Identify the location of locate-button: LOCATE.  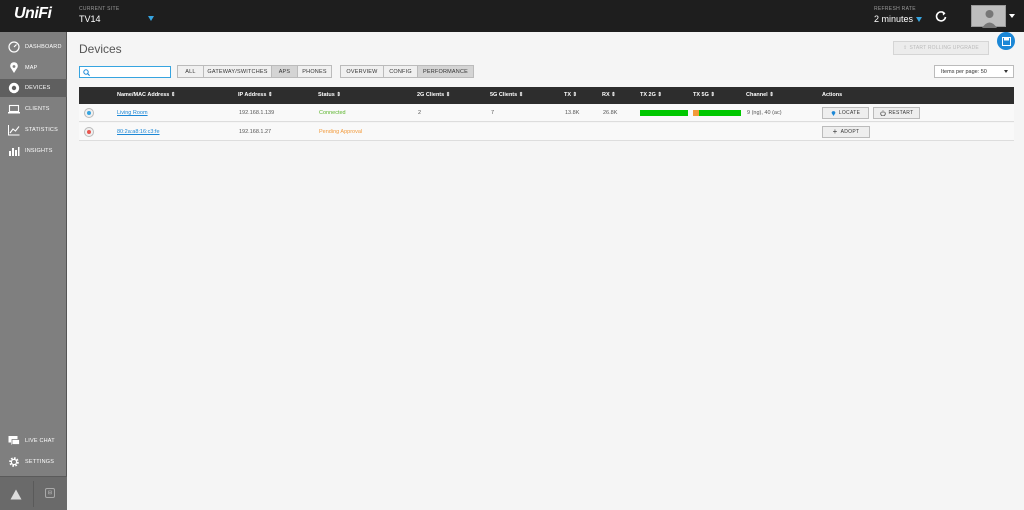
(845, 113).